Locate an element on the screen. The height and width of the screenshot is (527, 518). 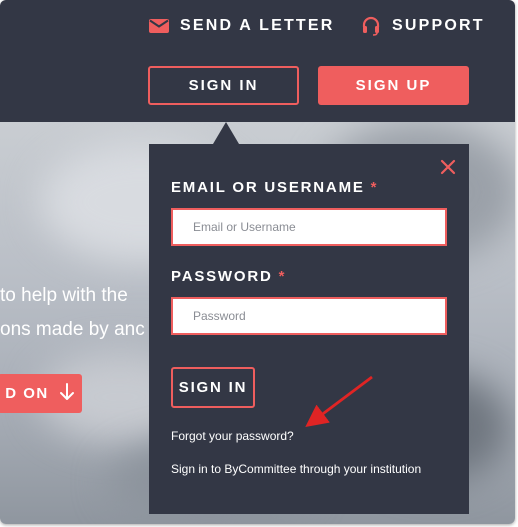
password-input is located at coordinates (309, 316).